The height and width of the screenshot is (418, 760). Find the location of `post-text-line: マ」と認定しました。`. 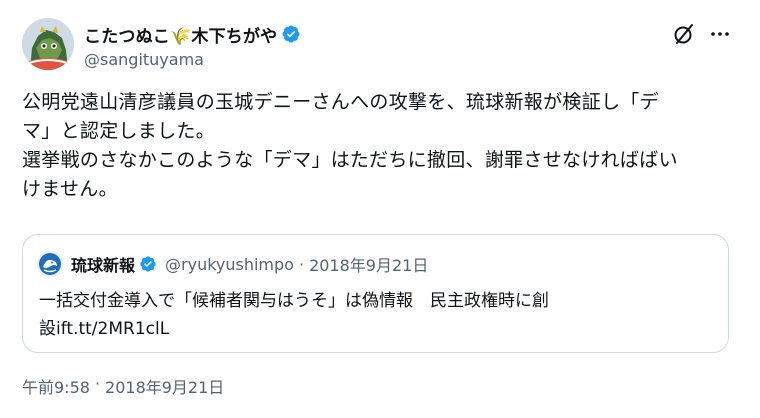

post-text-line: マ」と認定しました。 is located at coordinates (119, 131).